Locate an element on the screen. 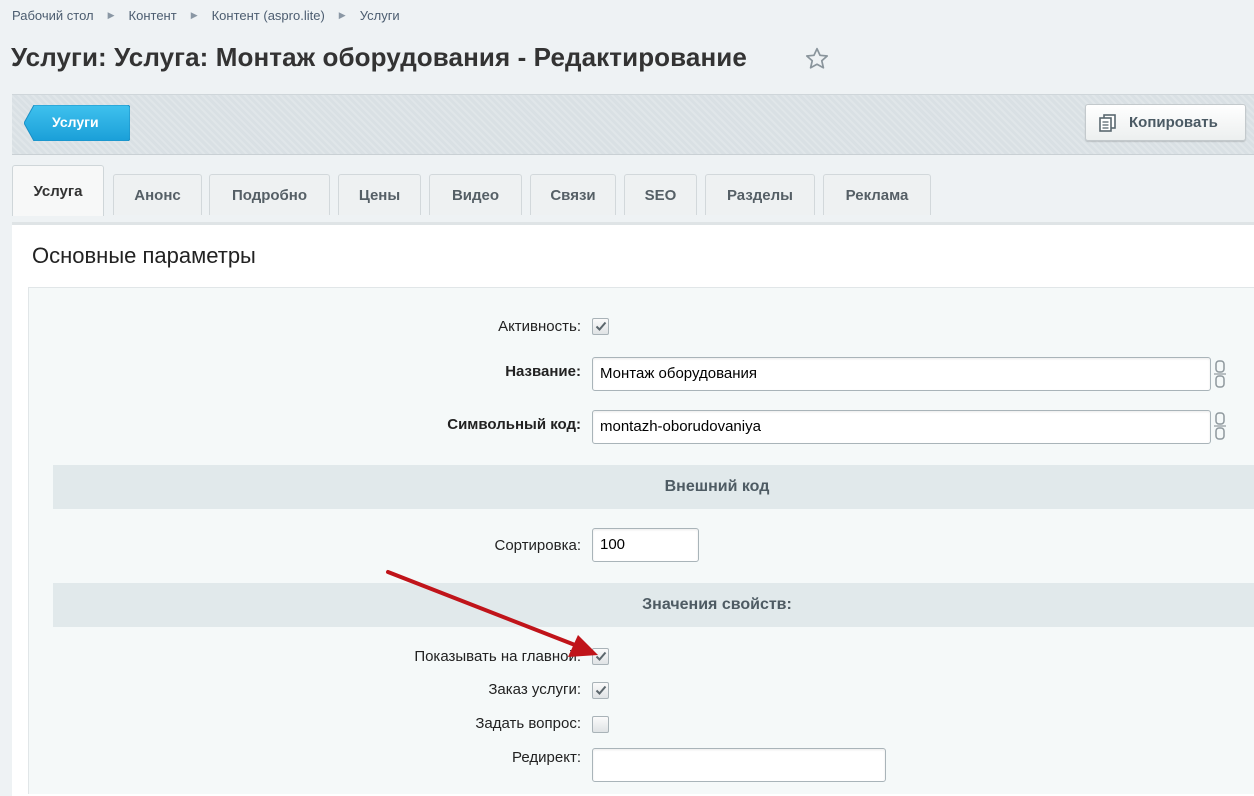 This screenshot has height=796, width=1254. breadcrumb-item-content-aspro: Контент (aspro.lite) is located at coordinates (268, 15).